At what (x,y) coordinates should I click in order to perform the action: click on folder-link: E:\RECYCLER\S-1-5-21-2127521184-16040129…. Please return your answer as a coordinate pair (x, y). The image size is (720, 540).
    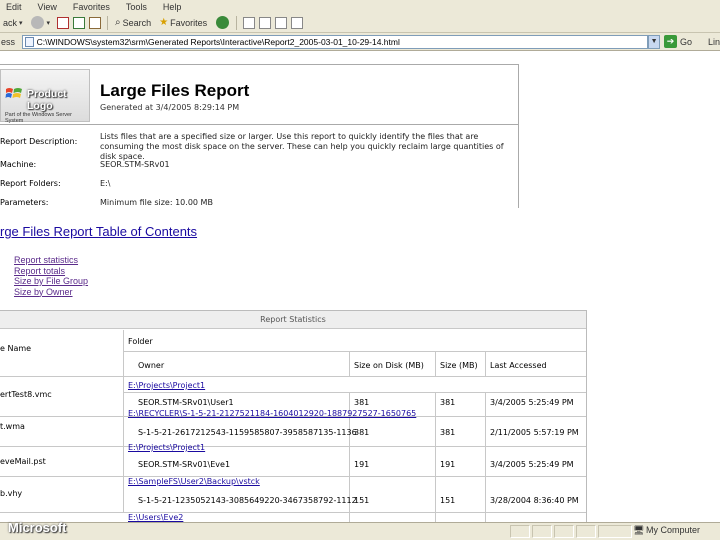
    Looking at the image, I should click on (272, 413).